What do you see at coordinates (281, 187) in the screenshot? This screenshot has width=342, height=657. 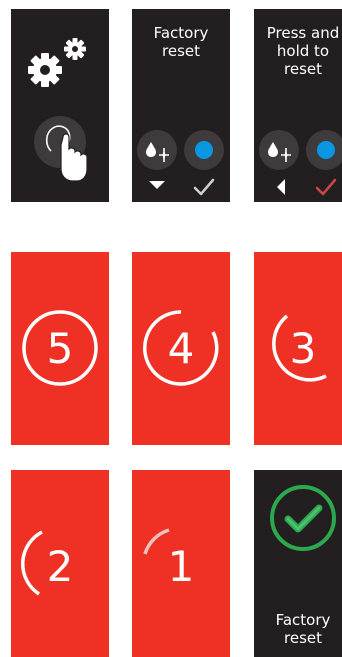 I see `chevron-left-icon` at bounding box center [281, 187].